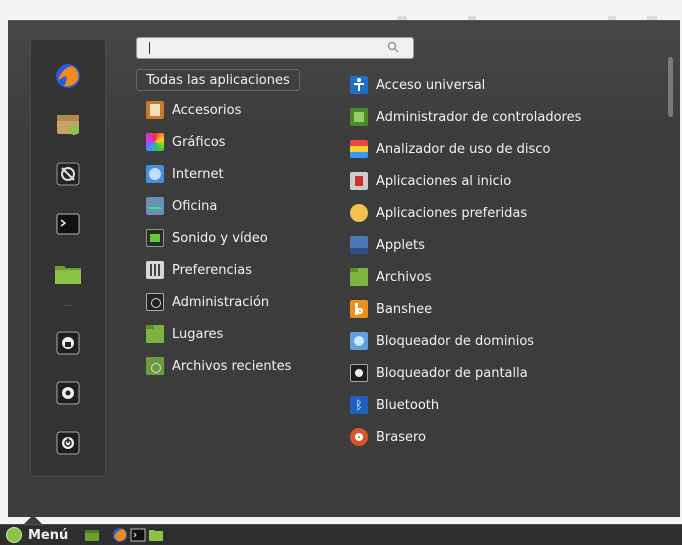 Image resolution: width=682 pixels, height=545 pixels. I want to click on app-aplicaciones-preferidas: Aplicaciones preferidas, so click(438, 213).